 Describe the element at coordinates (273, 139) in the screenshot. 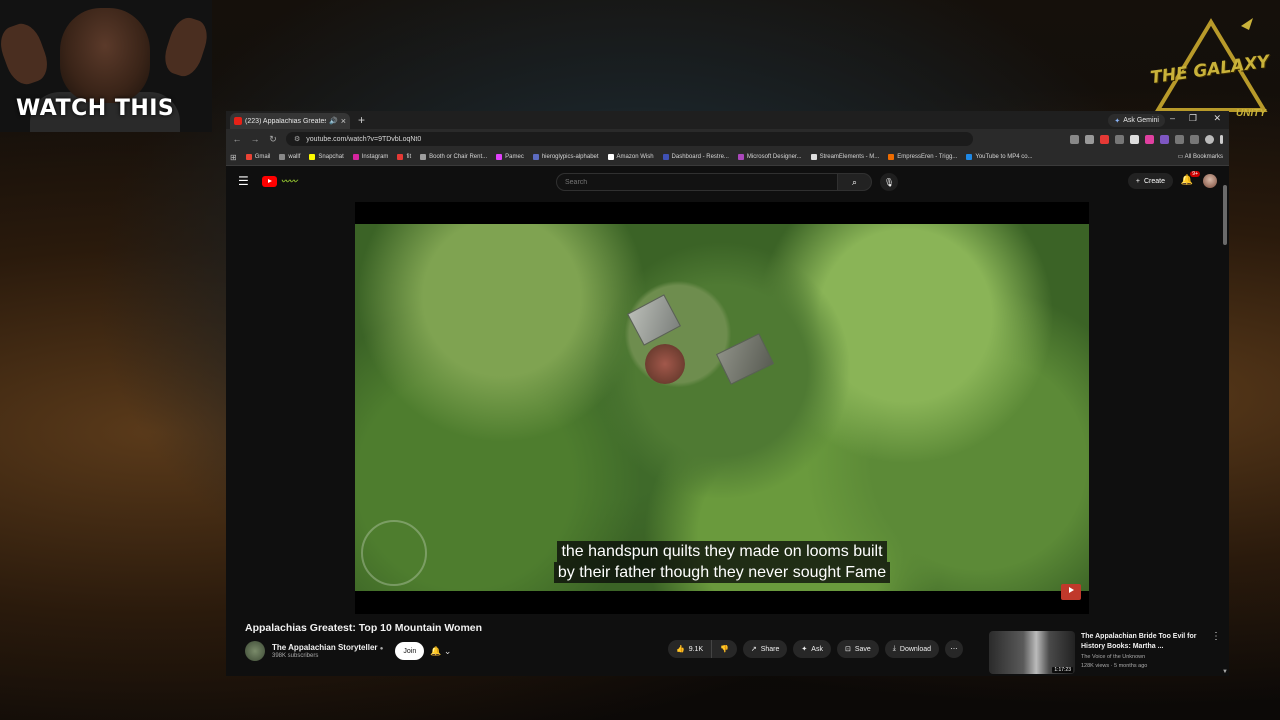

I see `reload-icon: ↻` at that location.